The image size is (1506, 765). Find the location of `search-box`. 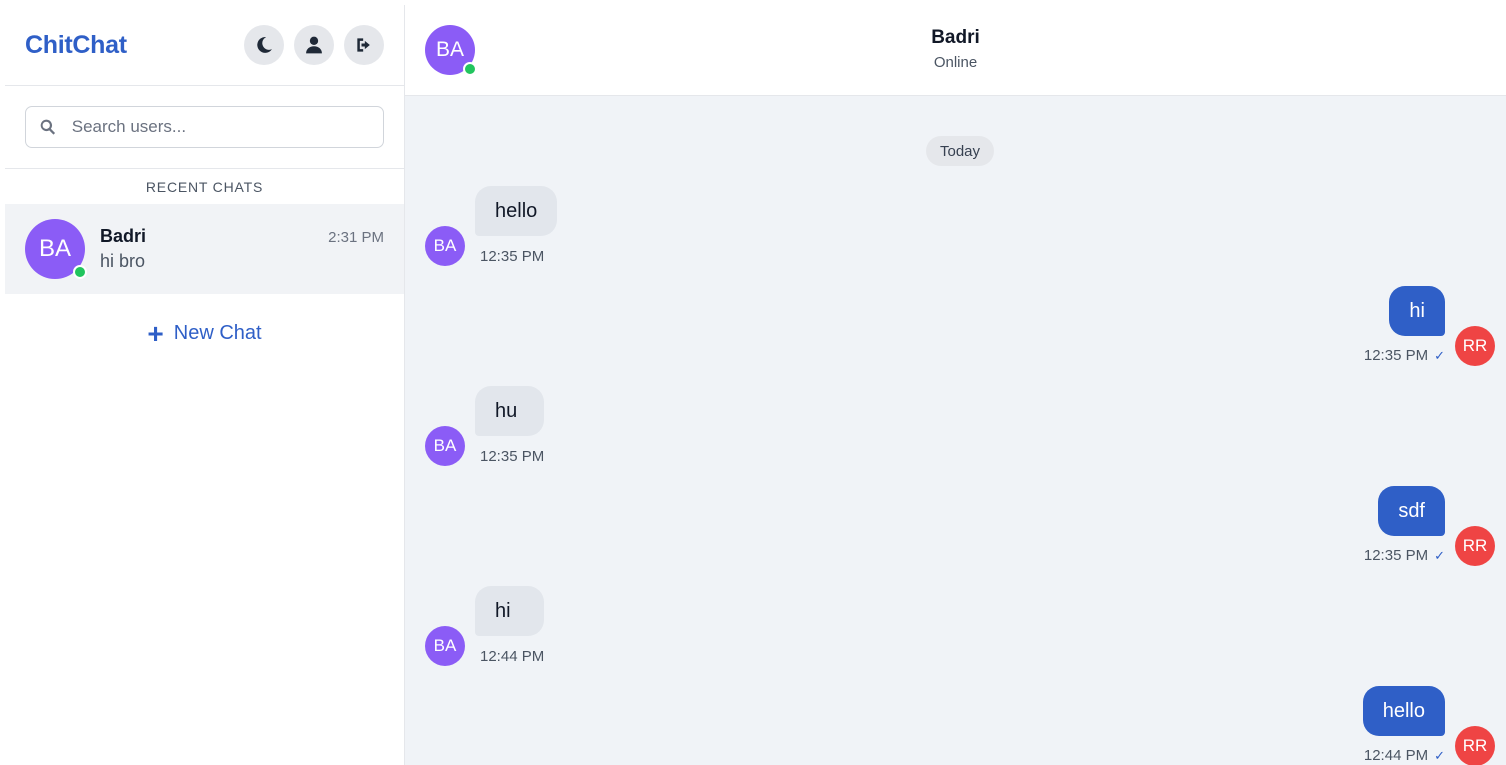

search-box is located at coordinates (204, 127).